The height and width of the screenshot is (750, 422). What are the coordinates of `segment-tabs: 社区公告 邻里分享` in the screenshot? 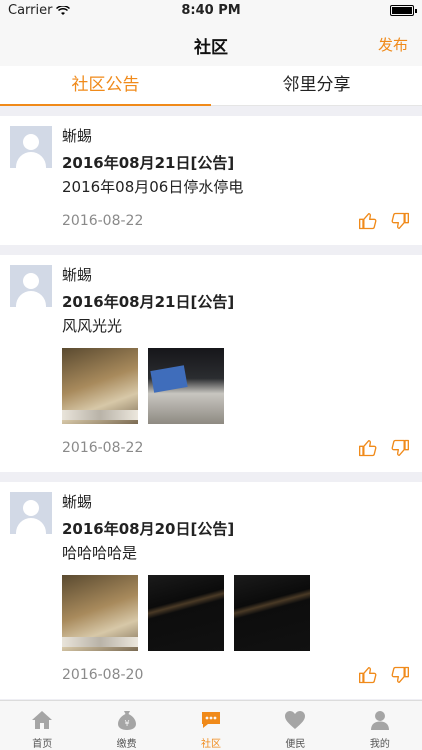 It's located at (211, 86).